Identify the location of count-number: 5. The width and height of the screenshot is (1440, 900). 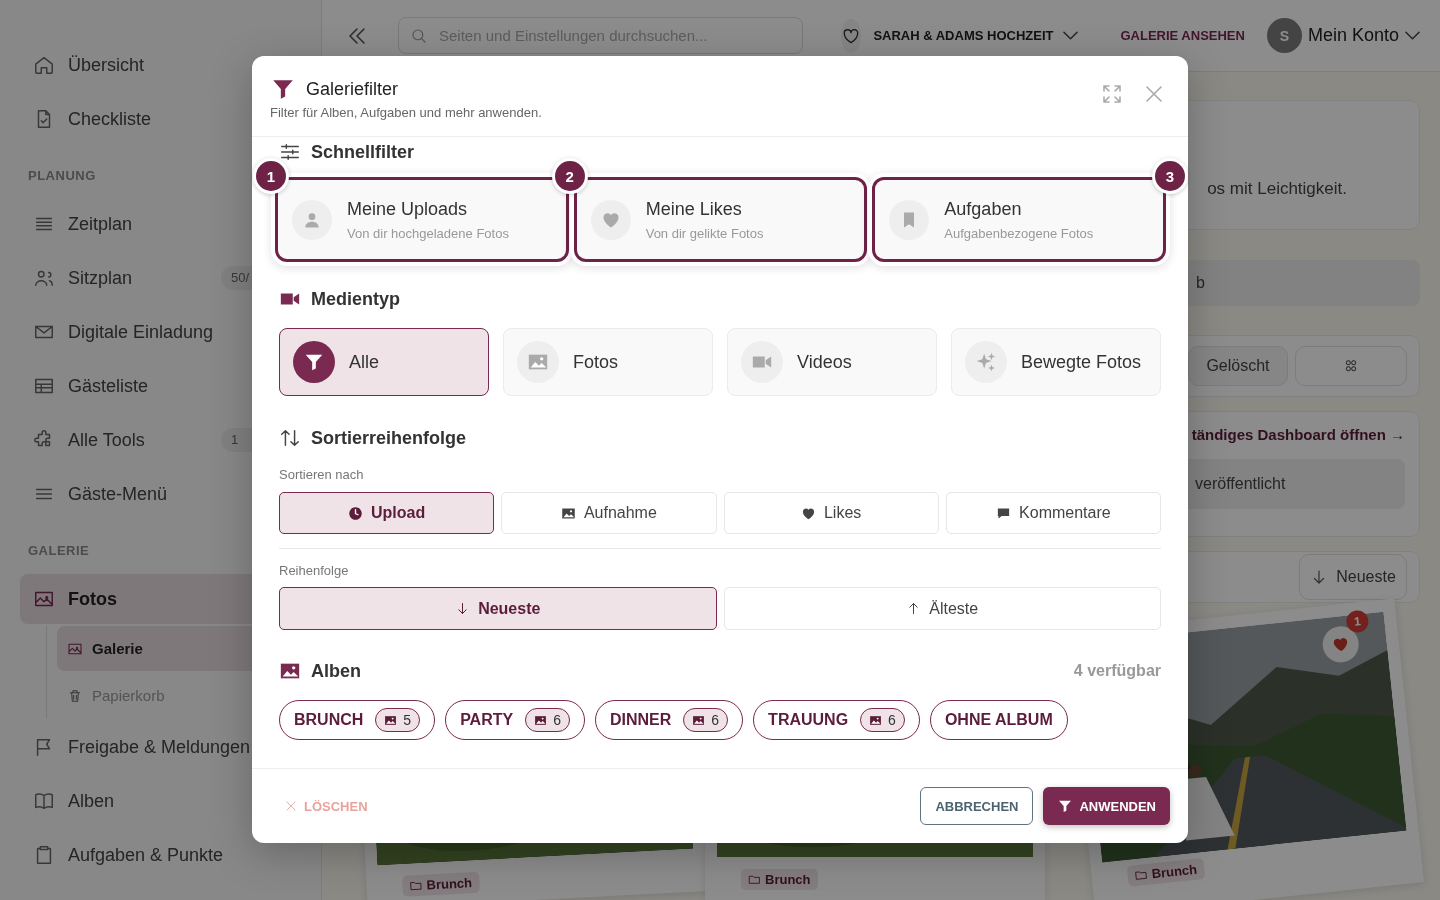
(407, 720).